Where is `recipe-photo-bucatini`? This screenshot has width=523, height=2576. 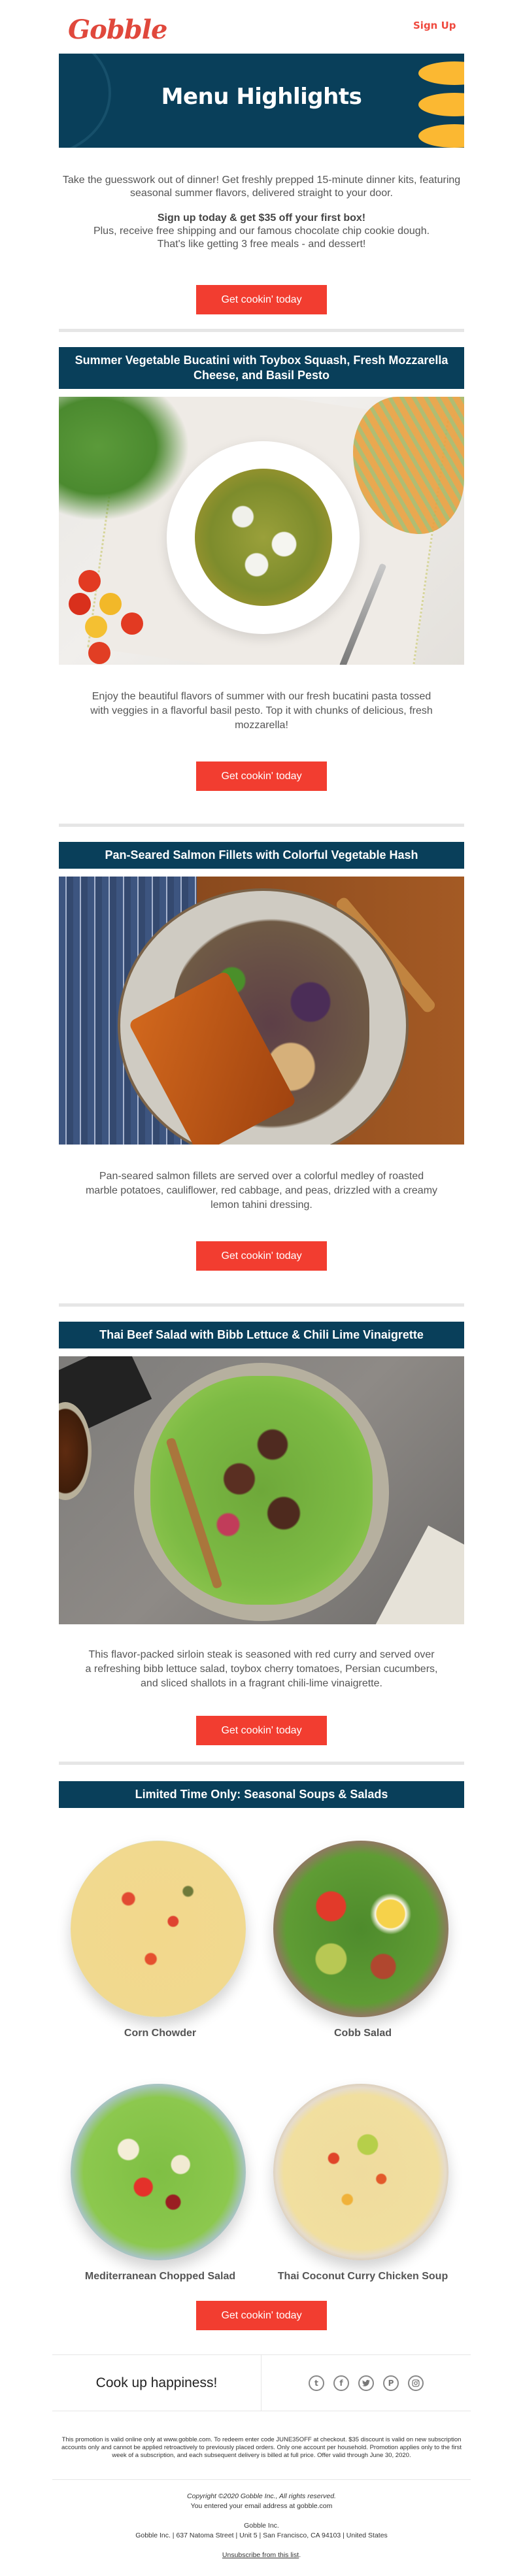
recipe-photo-bucatini is located at coordinates (261, 531).